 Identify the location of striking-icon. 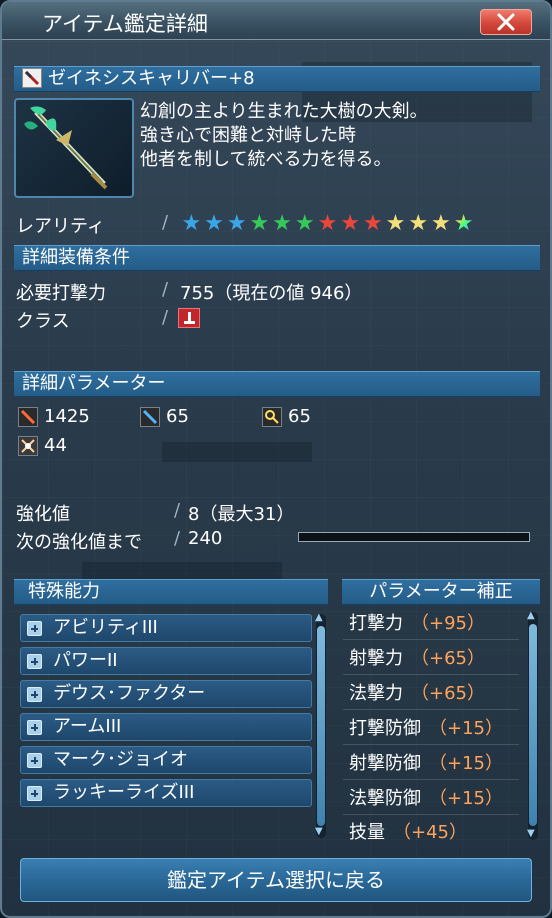
(28, 417).